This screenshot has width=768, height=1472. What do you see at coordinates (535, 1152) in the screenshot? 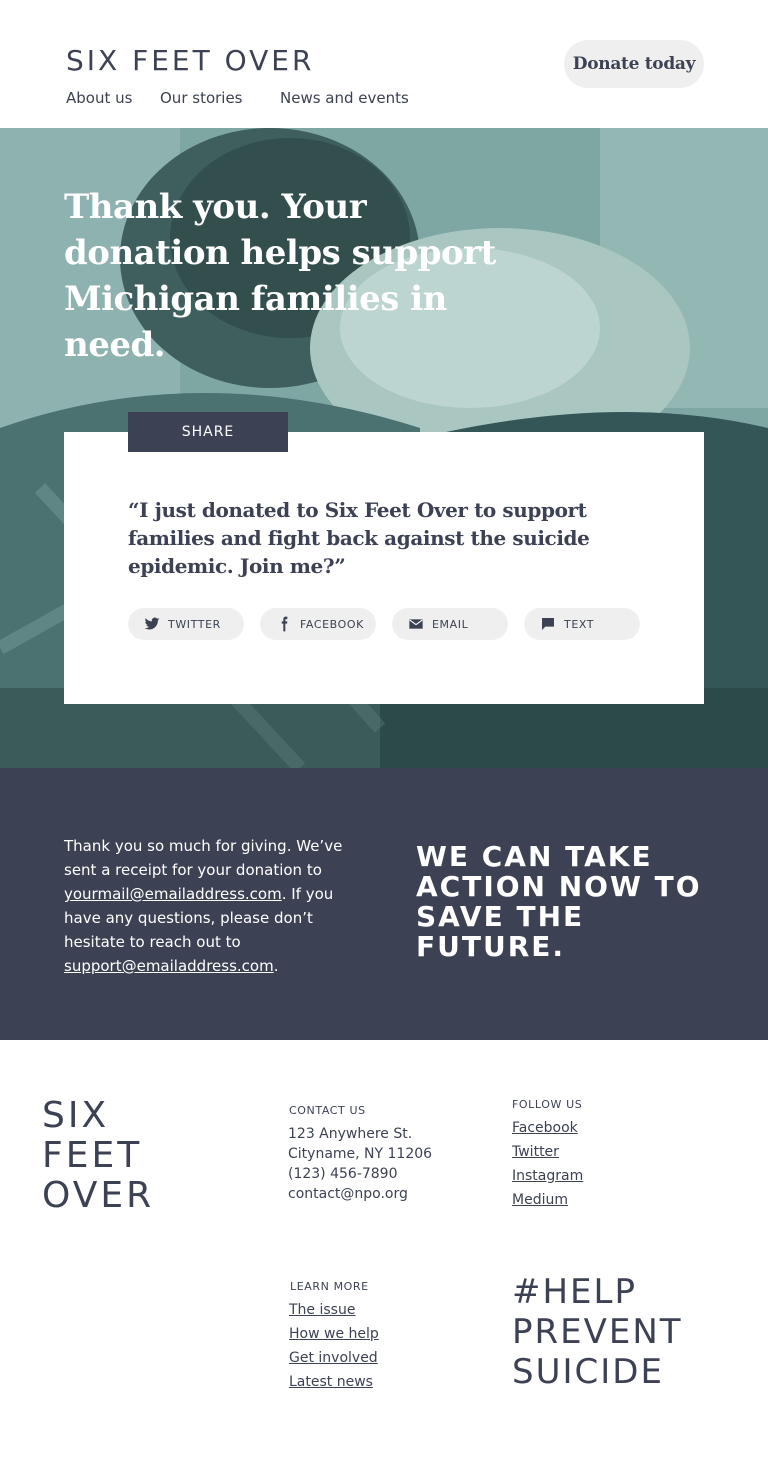
I see `follow-twitter-link: Twitter` at bounding box center [535, 1152].